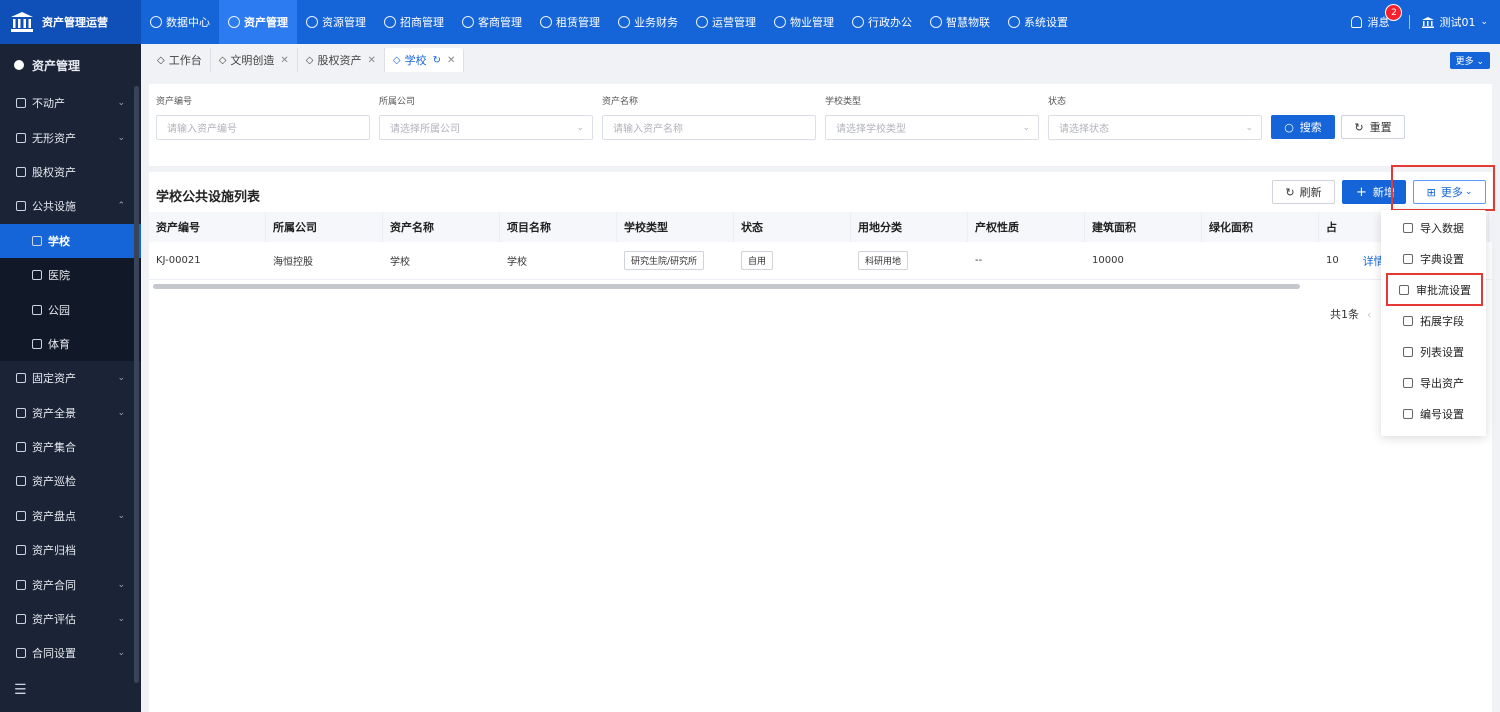  I want to click on search-field: 状态 请选择状态 ⌄, so click(1155, 117).